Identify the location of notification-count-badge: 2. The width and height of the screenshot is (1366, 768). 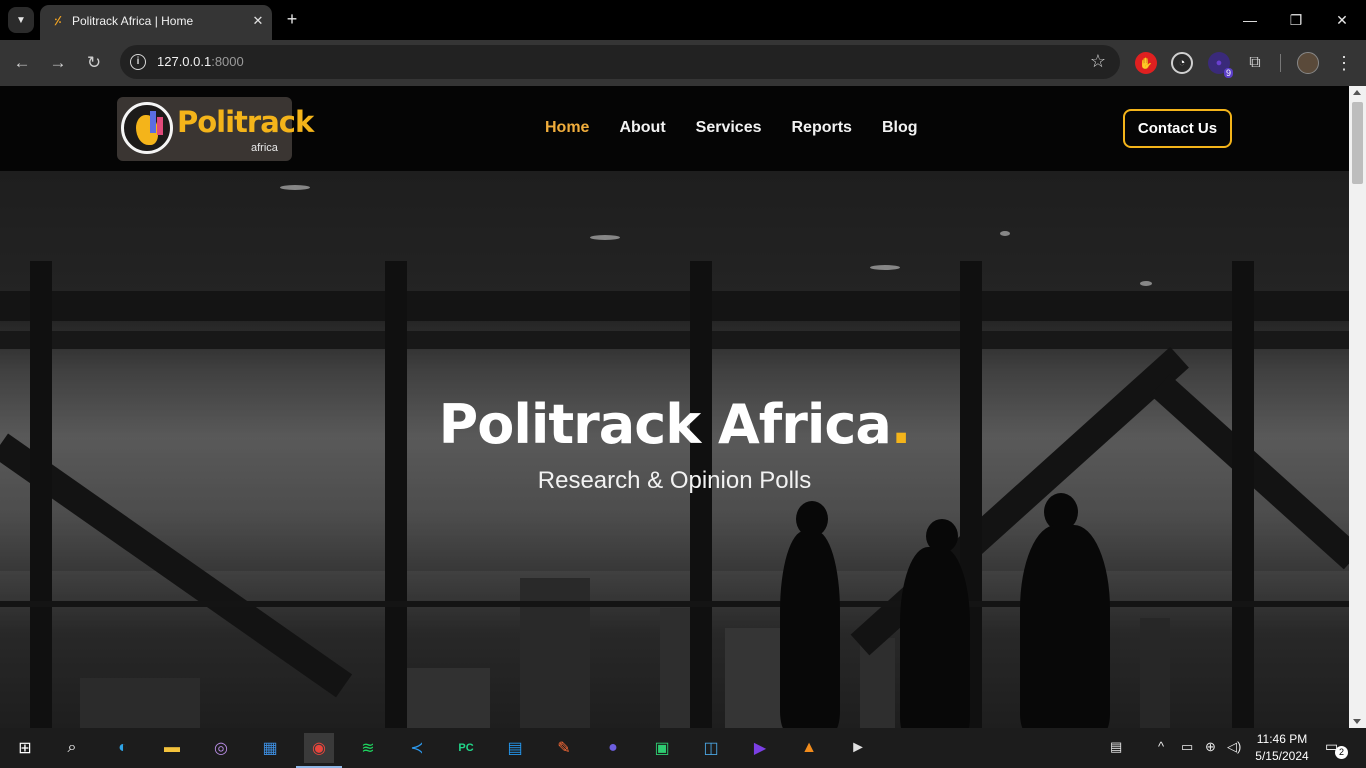
(1341, 752).